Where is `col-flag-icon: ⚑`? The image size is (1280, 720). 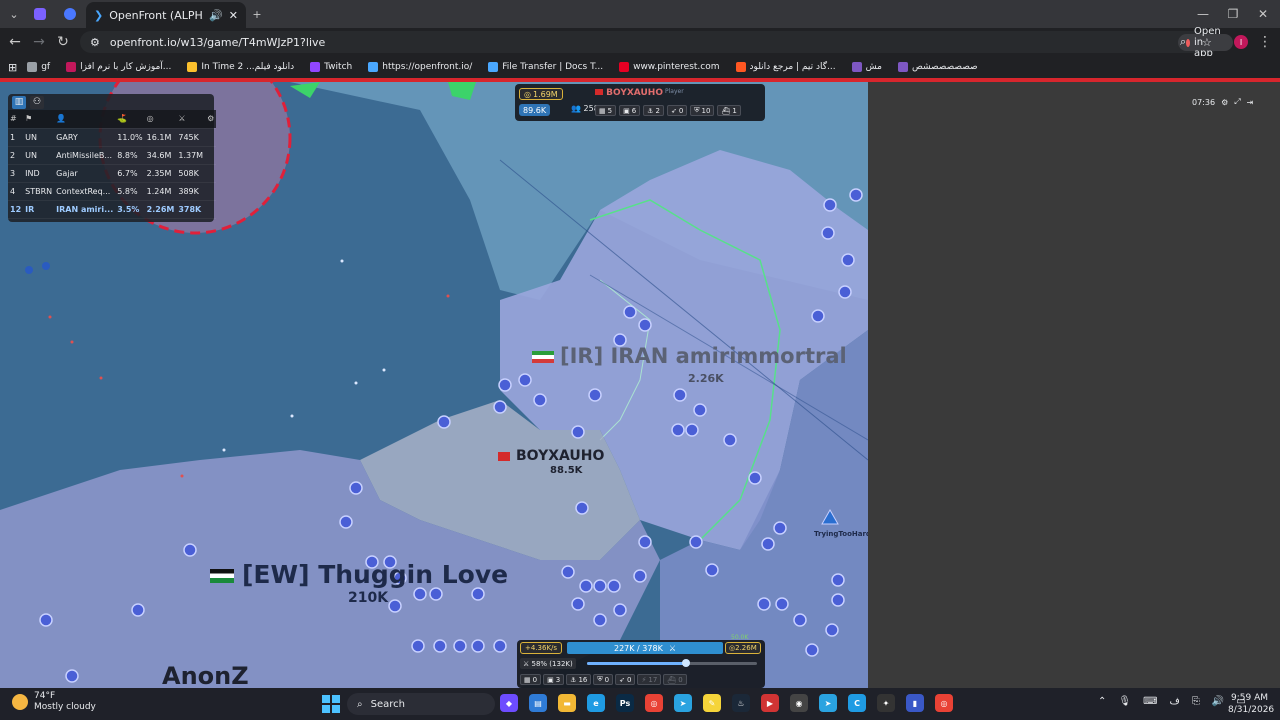
col-flag-icon: ⚑ is located at coordinates (39, 119).